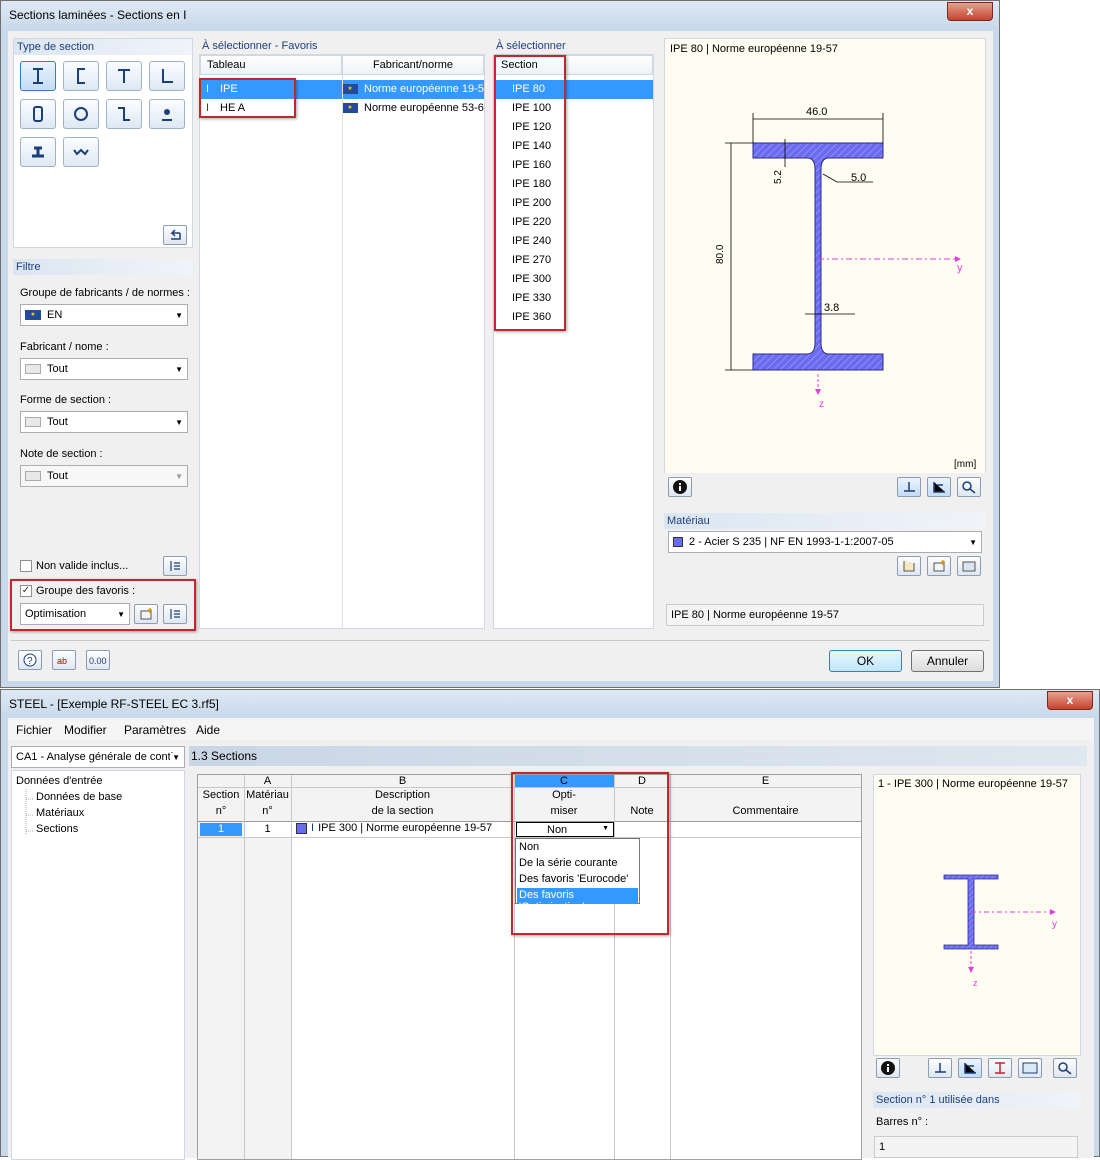 This screenshot has width=1100, height=1160. Describe the element at coordinates (969, 487) in the screenshot. I see `reset-view-button` at that location.